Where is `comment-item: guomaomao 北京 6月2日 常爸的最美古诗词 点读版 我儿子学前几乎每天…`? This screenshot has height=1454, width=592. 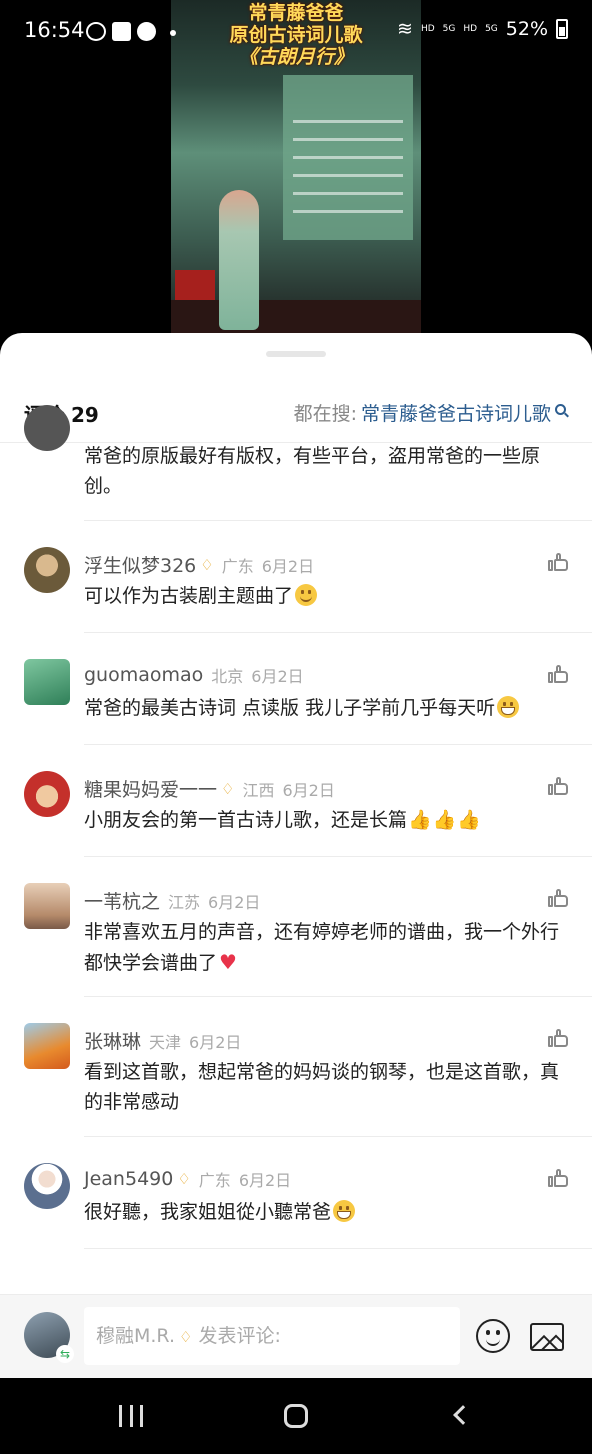
comment-item: guomaomao 北京 6月2日 常爸的最美古诗词 点读版 我儿子学前几乎每天… is located at coordinates (308, 689).